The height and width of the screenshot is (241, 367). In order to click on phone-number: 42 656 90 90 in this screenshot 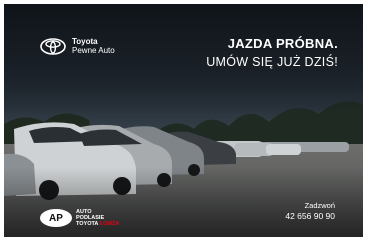, I will do `click(310, 216)`.